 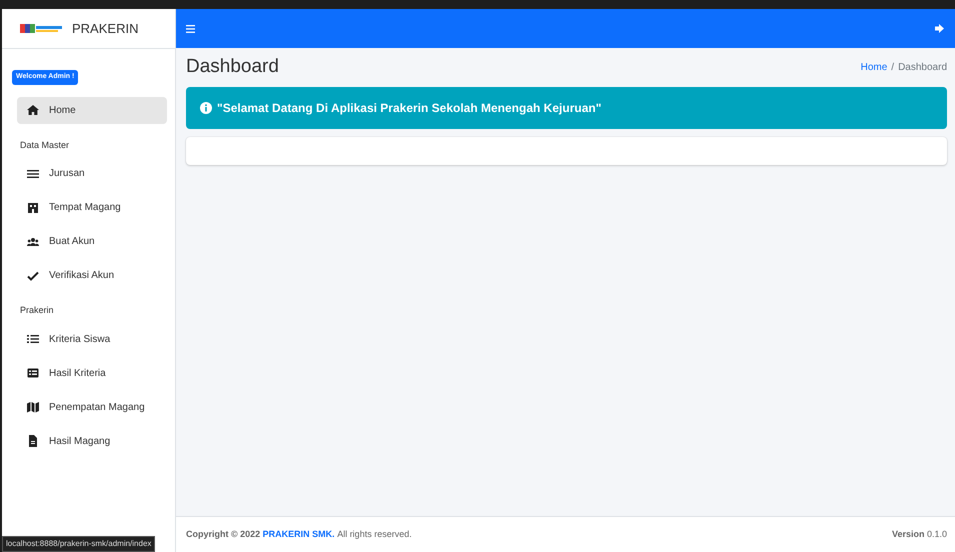 What do you see at coordinates (874, 67) in the screenshot?
I see `breadcrumb-link: Home` at bounding box center [874, 67].